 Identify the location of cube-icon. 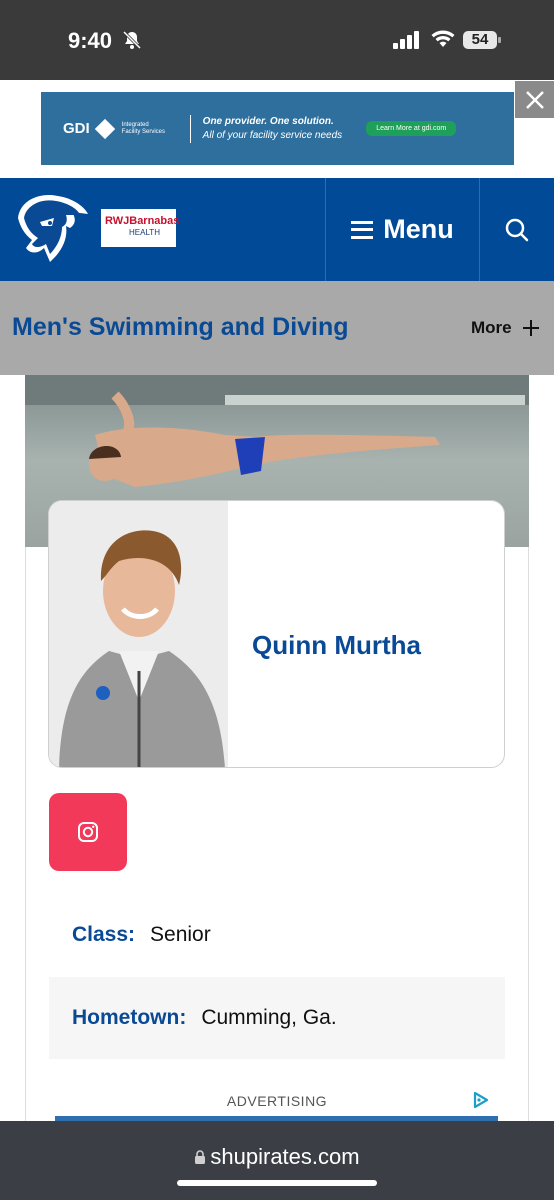
(104, 128).